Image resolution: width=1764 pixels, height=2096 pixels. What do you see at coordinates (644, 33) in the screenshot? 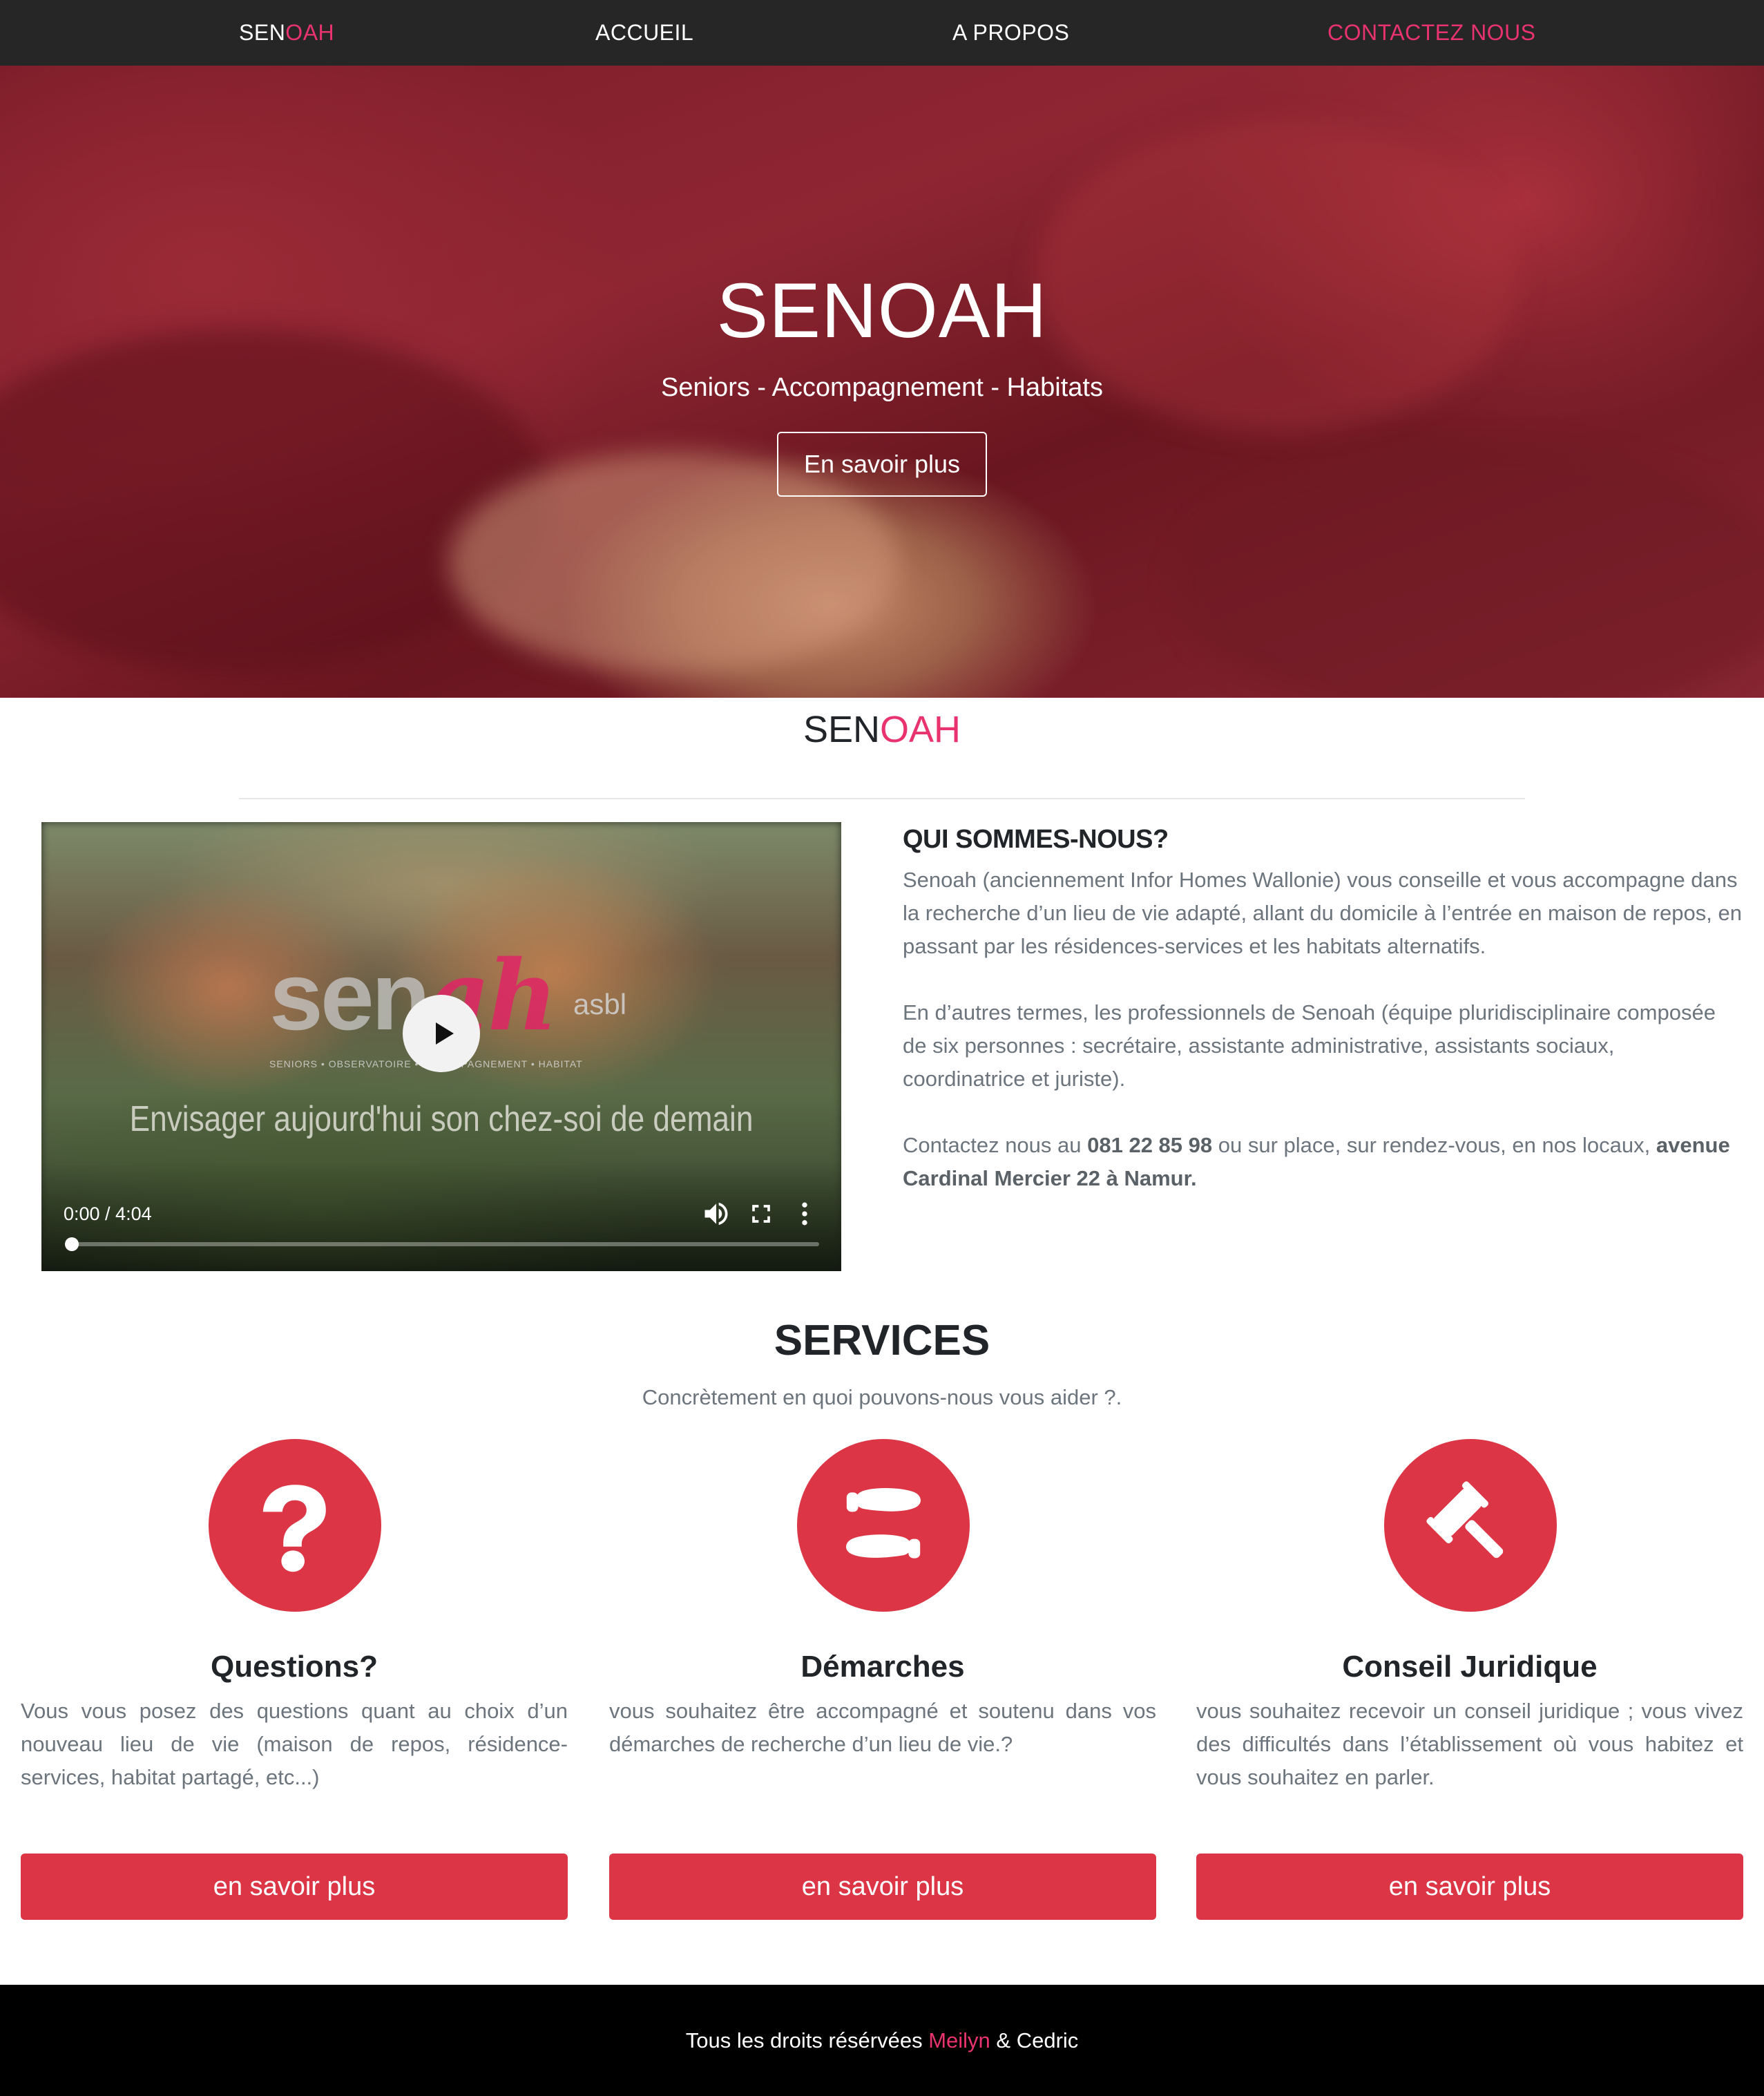
I see `nav-item-accueil: ACCUEIL` at bounding box center [644, 33].